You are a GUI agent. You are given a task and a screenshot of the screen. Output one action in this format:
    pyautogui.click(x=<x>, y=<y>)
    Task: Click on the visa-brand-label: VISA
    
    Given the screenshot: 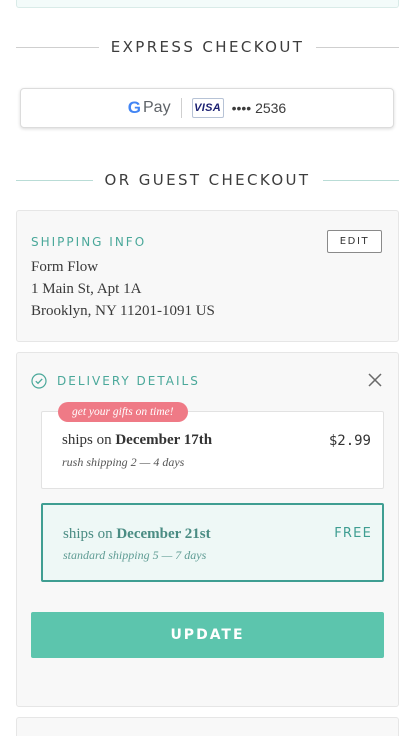 What is the action you would take?
    pyautogui.click(x=208, y=108)
    